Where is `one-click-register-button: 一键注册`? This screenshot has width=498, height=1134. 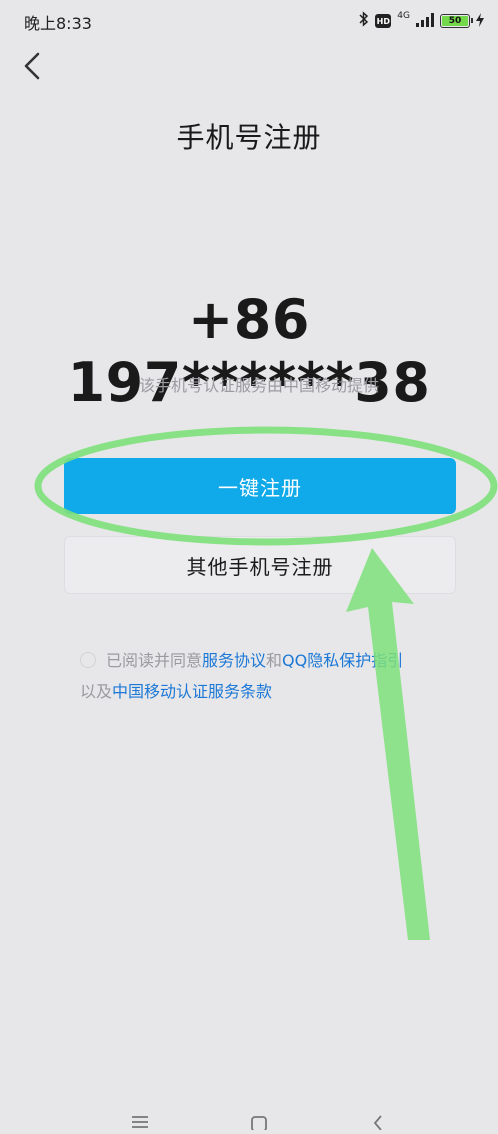 one-click-register-button: 一键注册 is located at coordinates (260, 486).